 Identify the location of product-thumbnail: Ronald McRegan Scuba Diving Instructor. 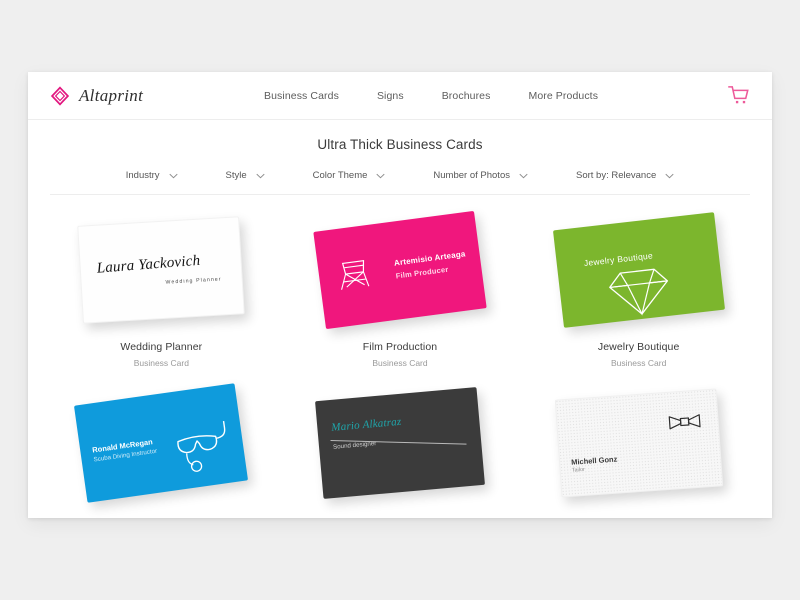
(161, 443).